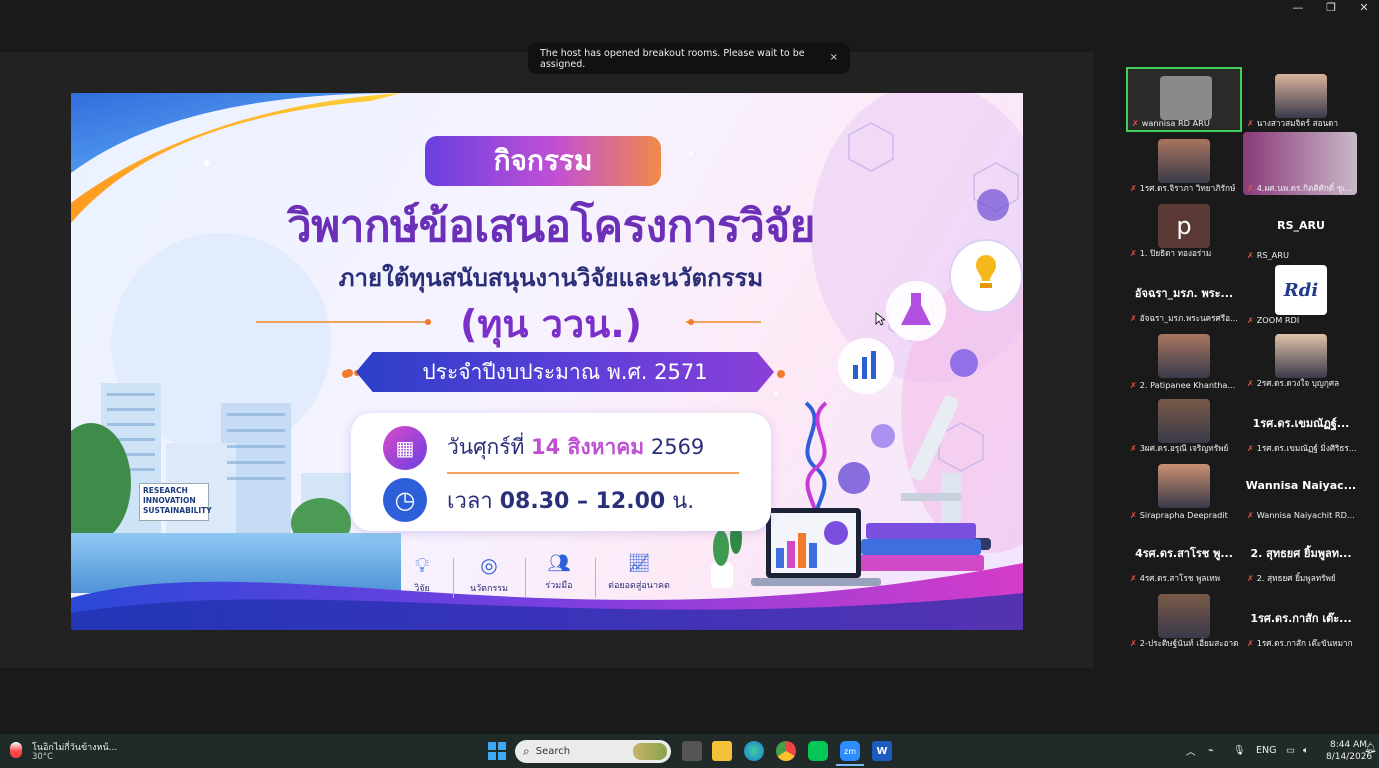  I want to click on thermometer-icon, so click(16, 750).